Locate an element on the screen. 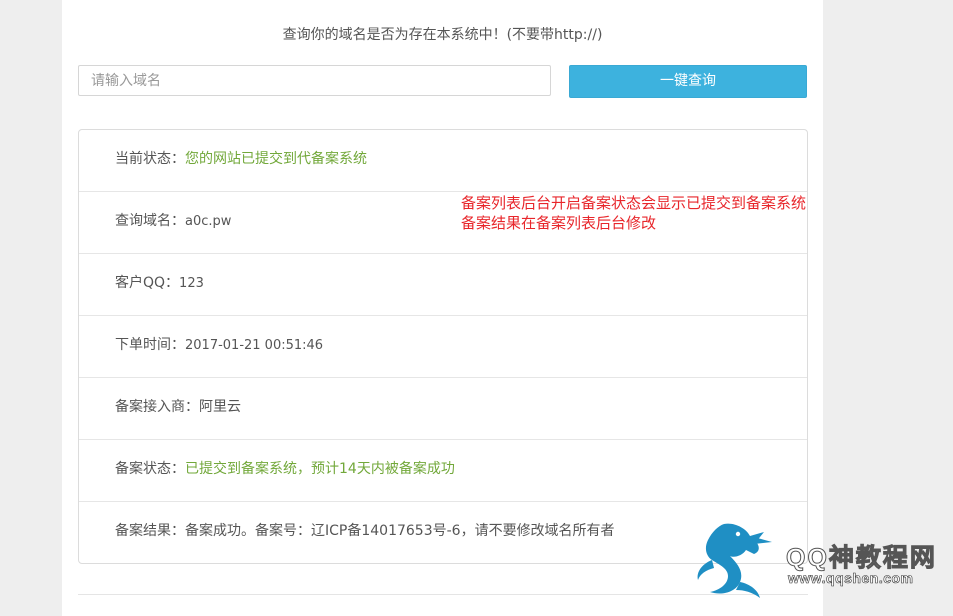 This screenshot has height=616, width=953. result-row-customer-qq: 客户QQ：123 is located at coordinates (443, 285).